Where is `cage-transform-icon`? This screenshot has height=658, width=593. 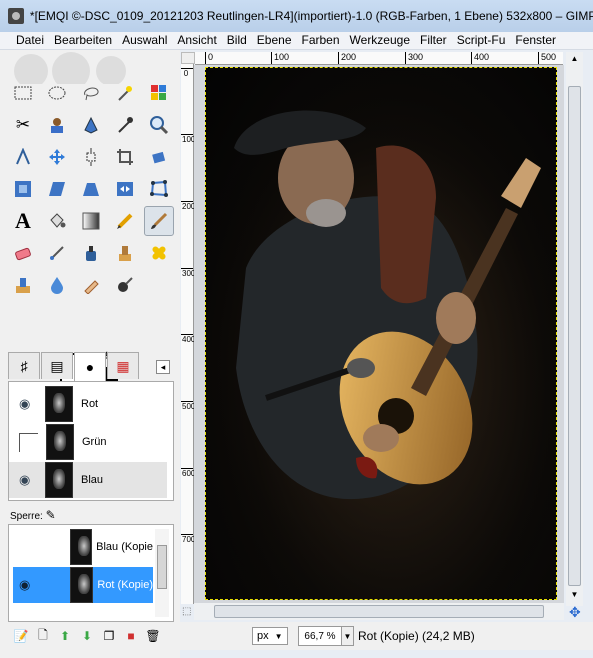
cage-transform-icon is located at coordinates (159, 189).